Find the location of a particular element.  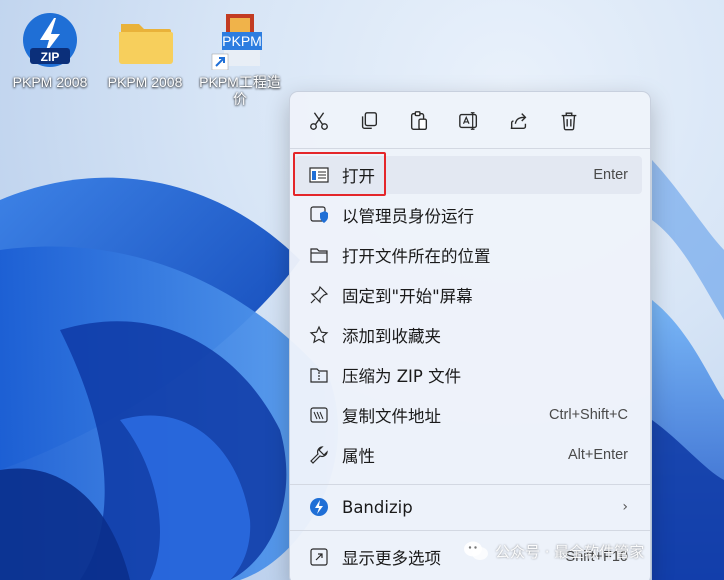

paste-icon is located at coordinates (419, 120).